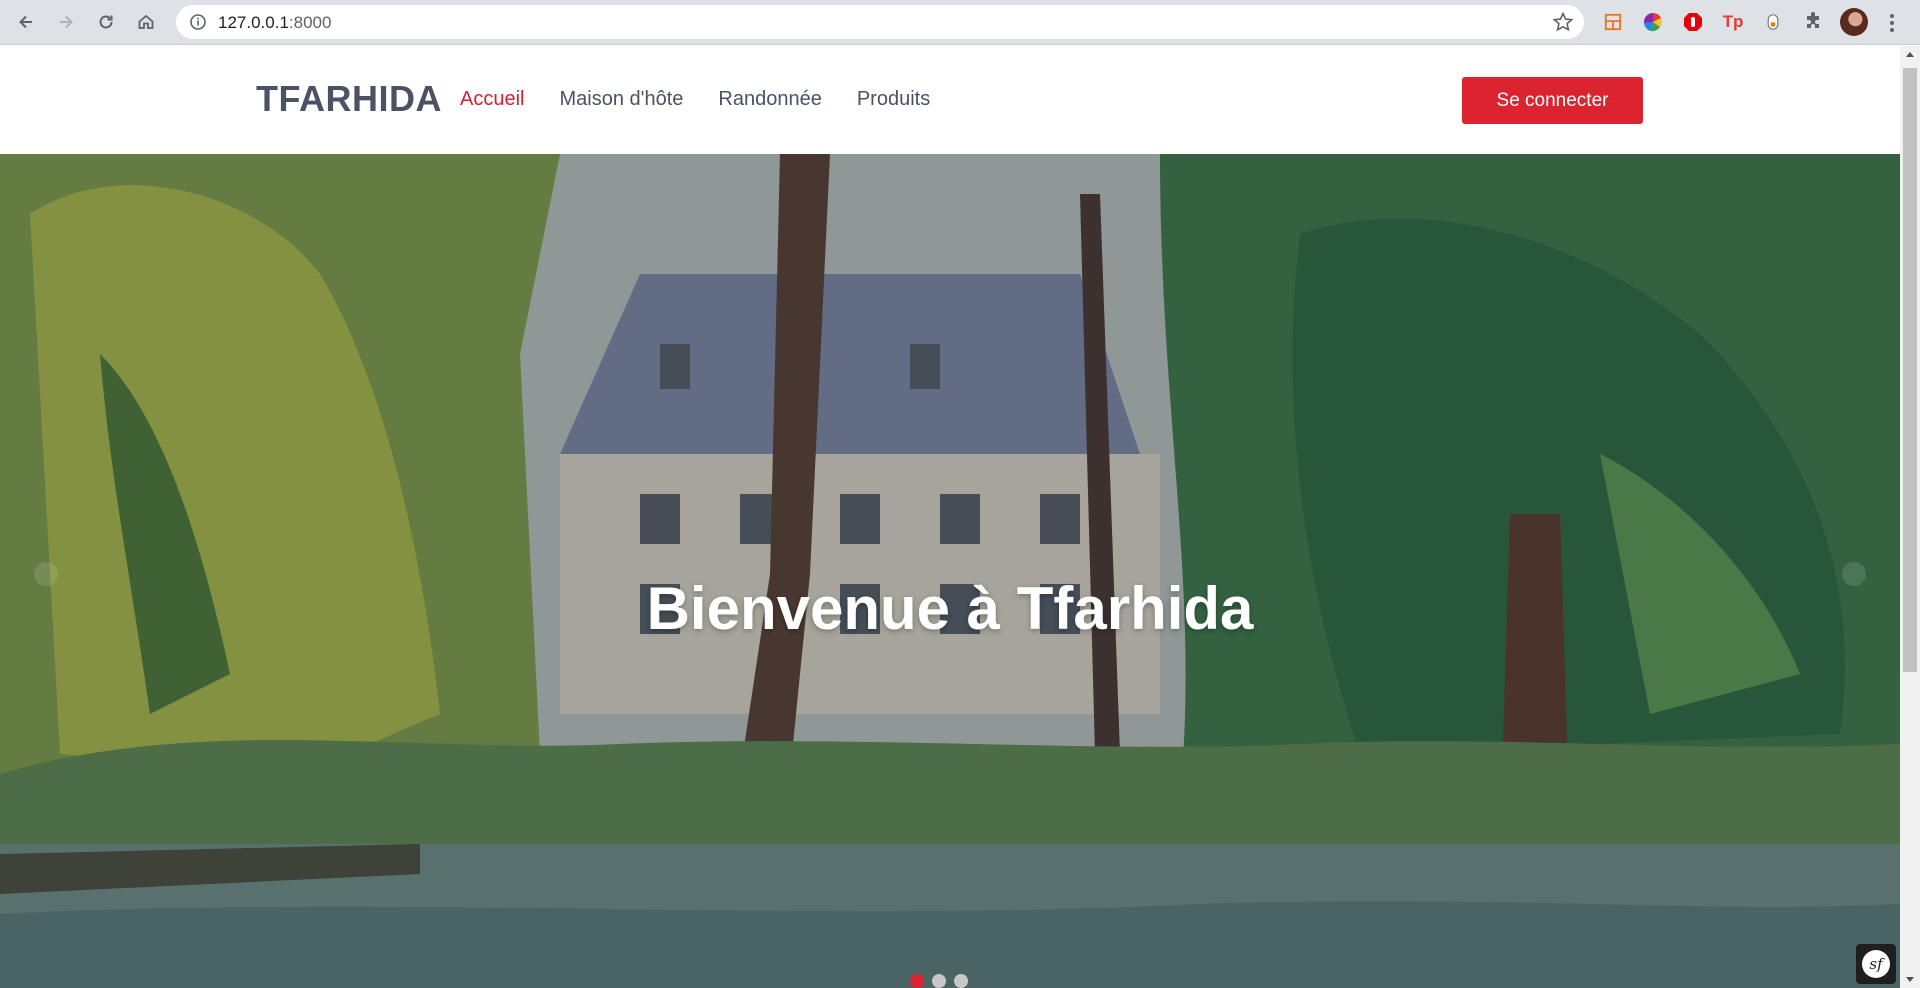  Describe the element at coordinates (769, 99) in the screenshot. I see `nav-link-randonnee: Randonnée` at that location.